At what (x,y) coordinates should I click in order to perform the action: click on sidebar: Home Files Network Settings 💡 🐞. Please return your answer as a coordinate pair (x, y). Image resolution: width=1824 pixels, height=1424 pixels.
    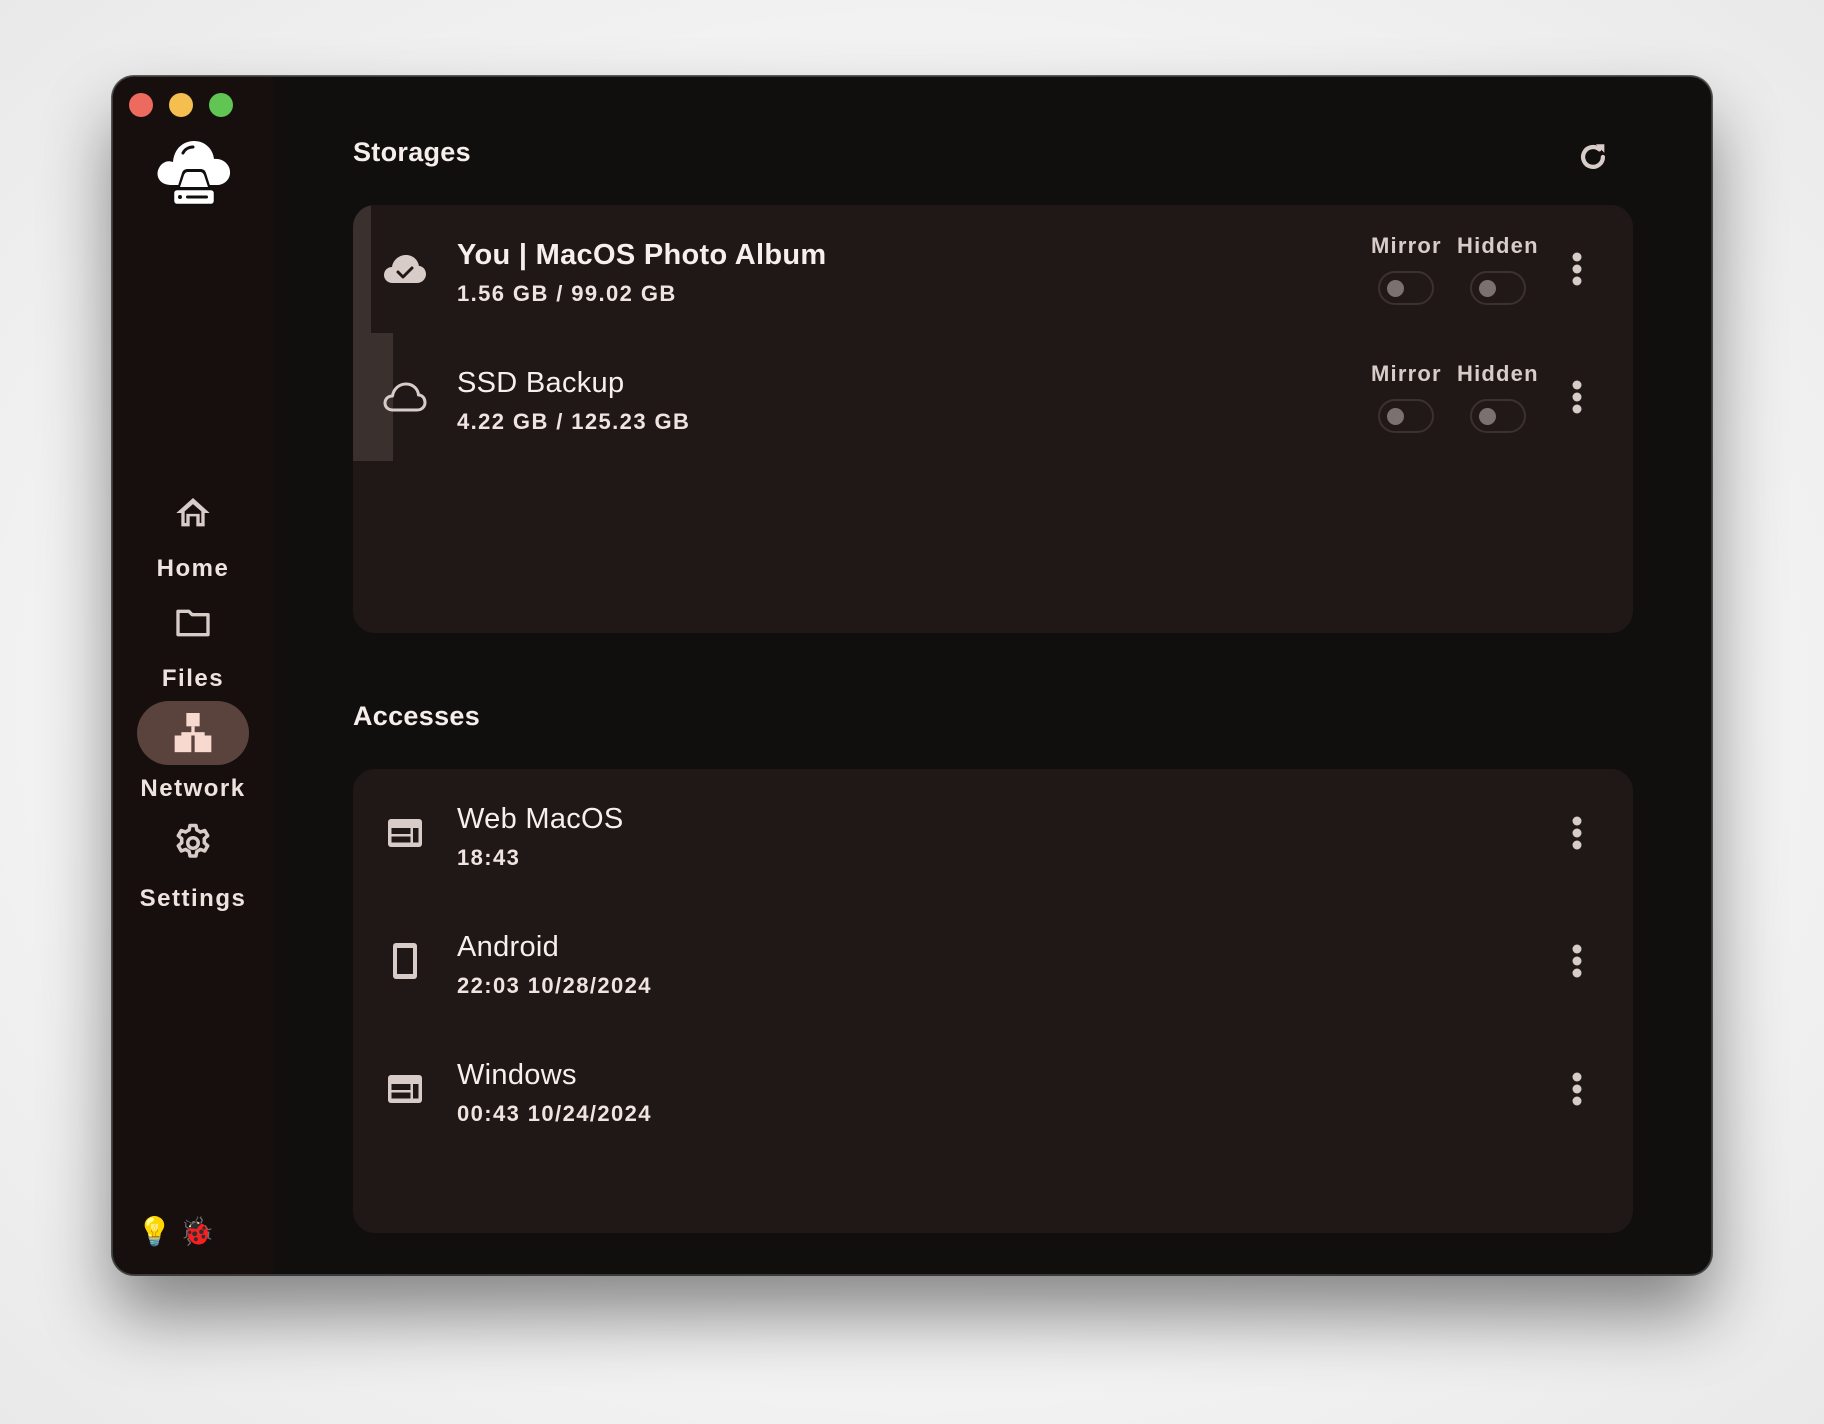
    Looking at the image, I should click on (193, 675).